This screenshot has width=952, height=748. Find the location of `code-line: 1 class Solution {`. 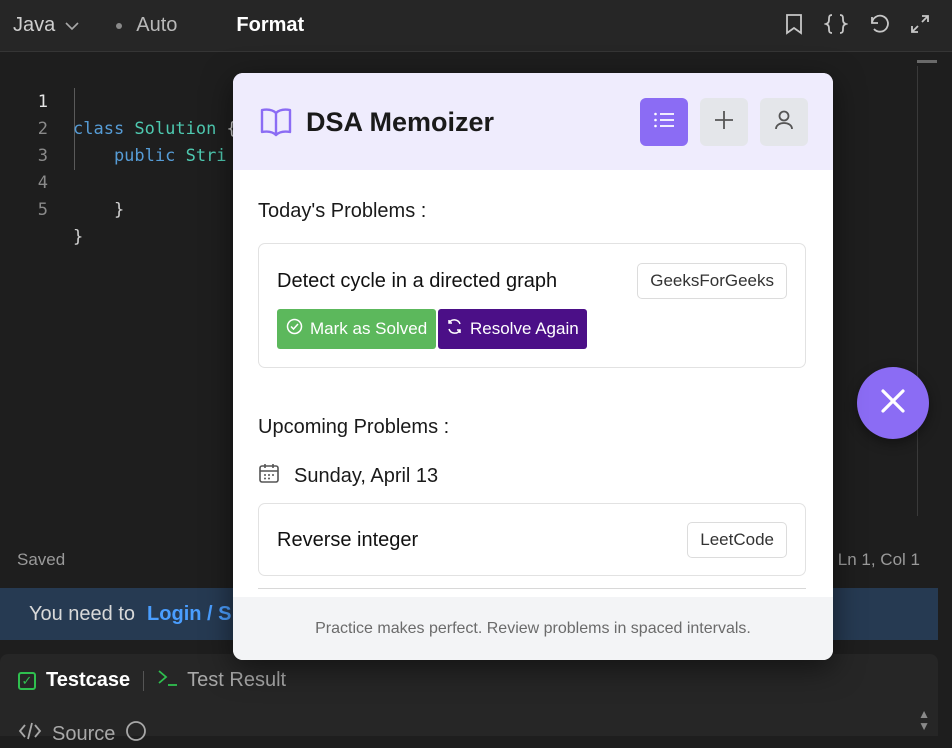

code-line: 1 class Solution { is located at coordinates (118, 100).